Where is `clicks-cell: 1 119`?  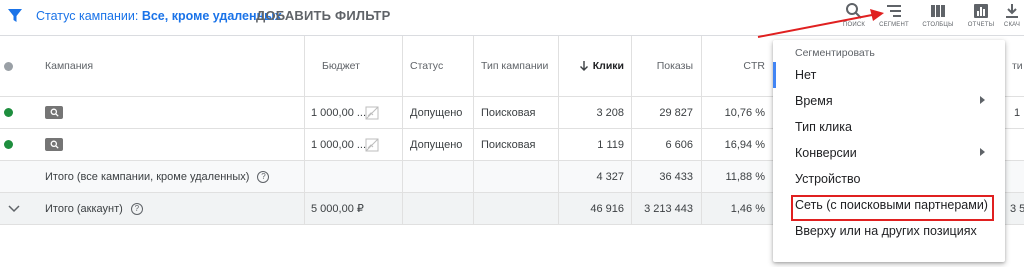 clicks-cell: 1 119 is located at coordinates (610, 144).